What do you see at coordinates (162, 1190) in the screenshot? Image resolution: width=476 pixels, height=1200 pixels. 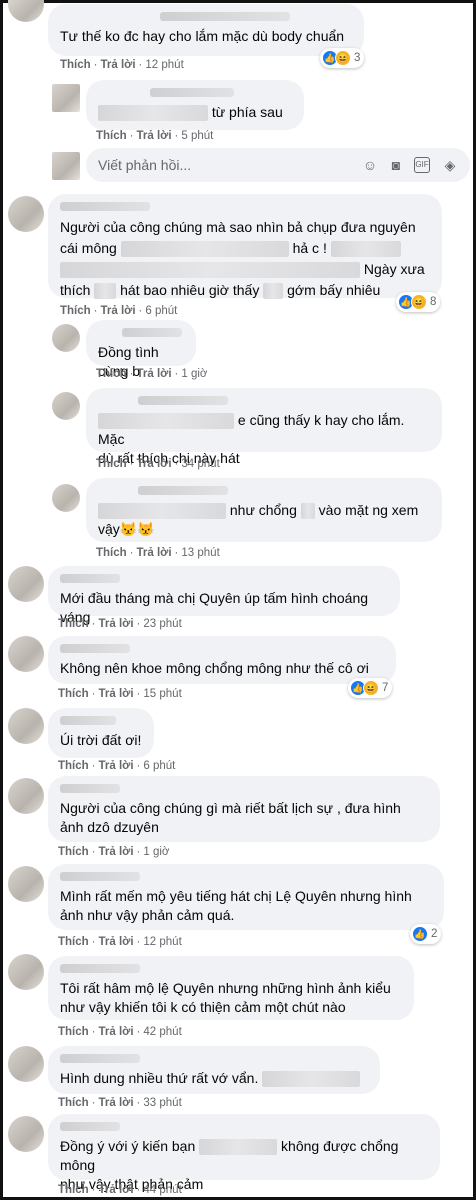 I see `timestamp: 44 phút` at bounding box center [162, 1190].